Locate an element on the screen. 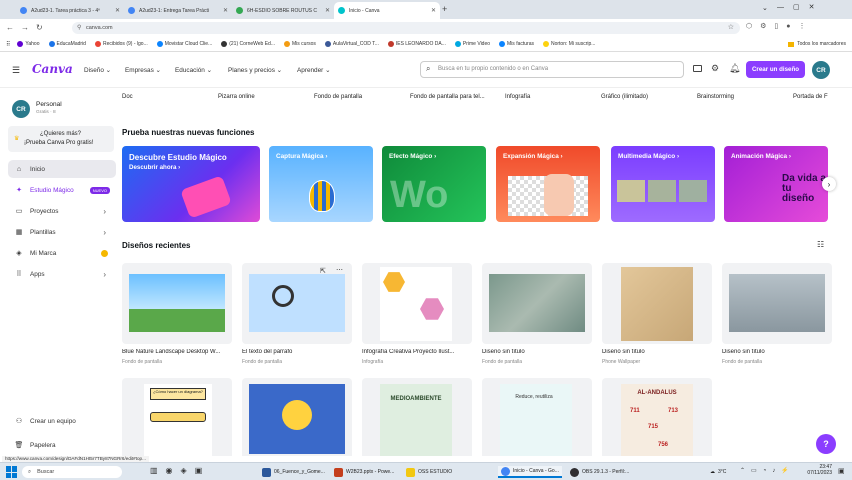  feature-captura-magica: Captura Mágica › is located at coordinates (321, 184).